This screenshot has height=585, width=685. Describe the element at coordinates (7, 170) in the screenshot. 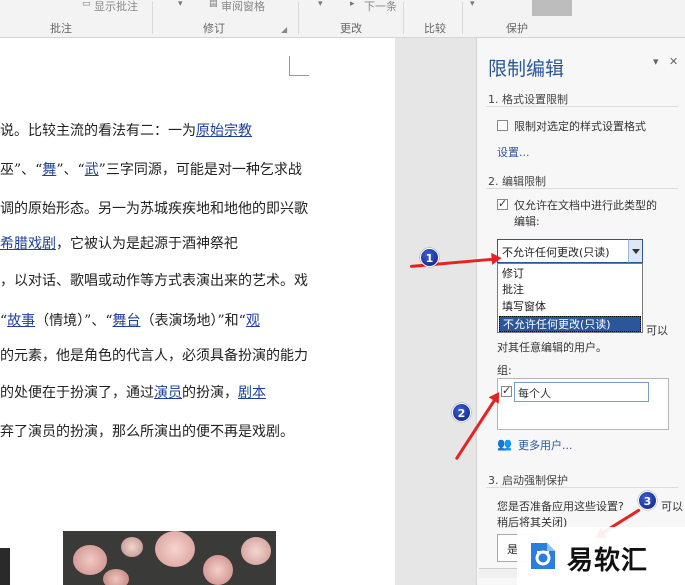

I see `document-text: 巫` at that location.